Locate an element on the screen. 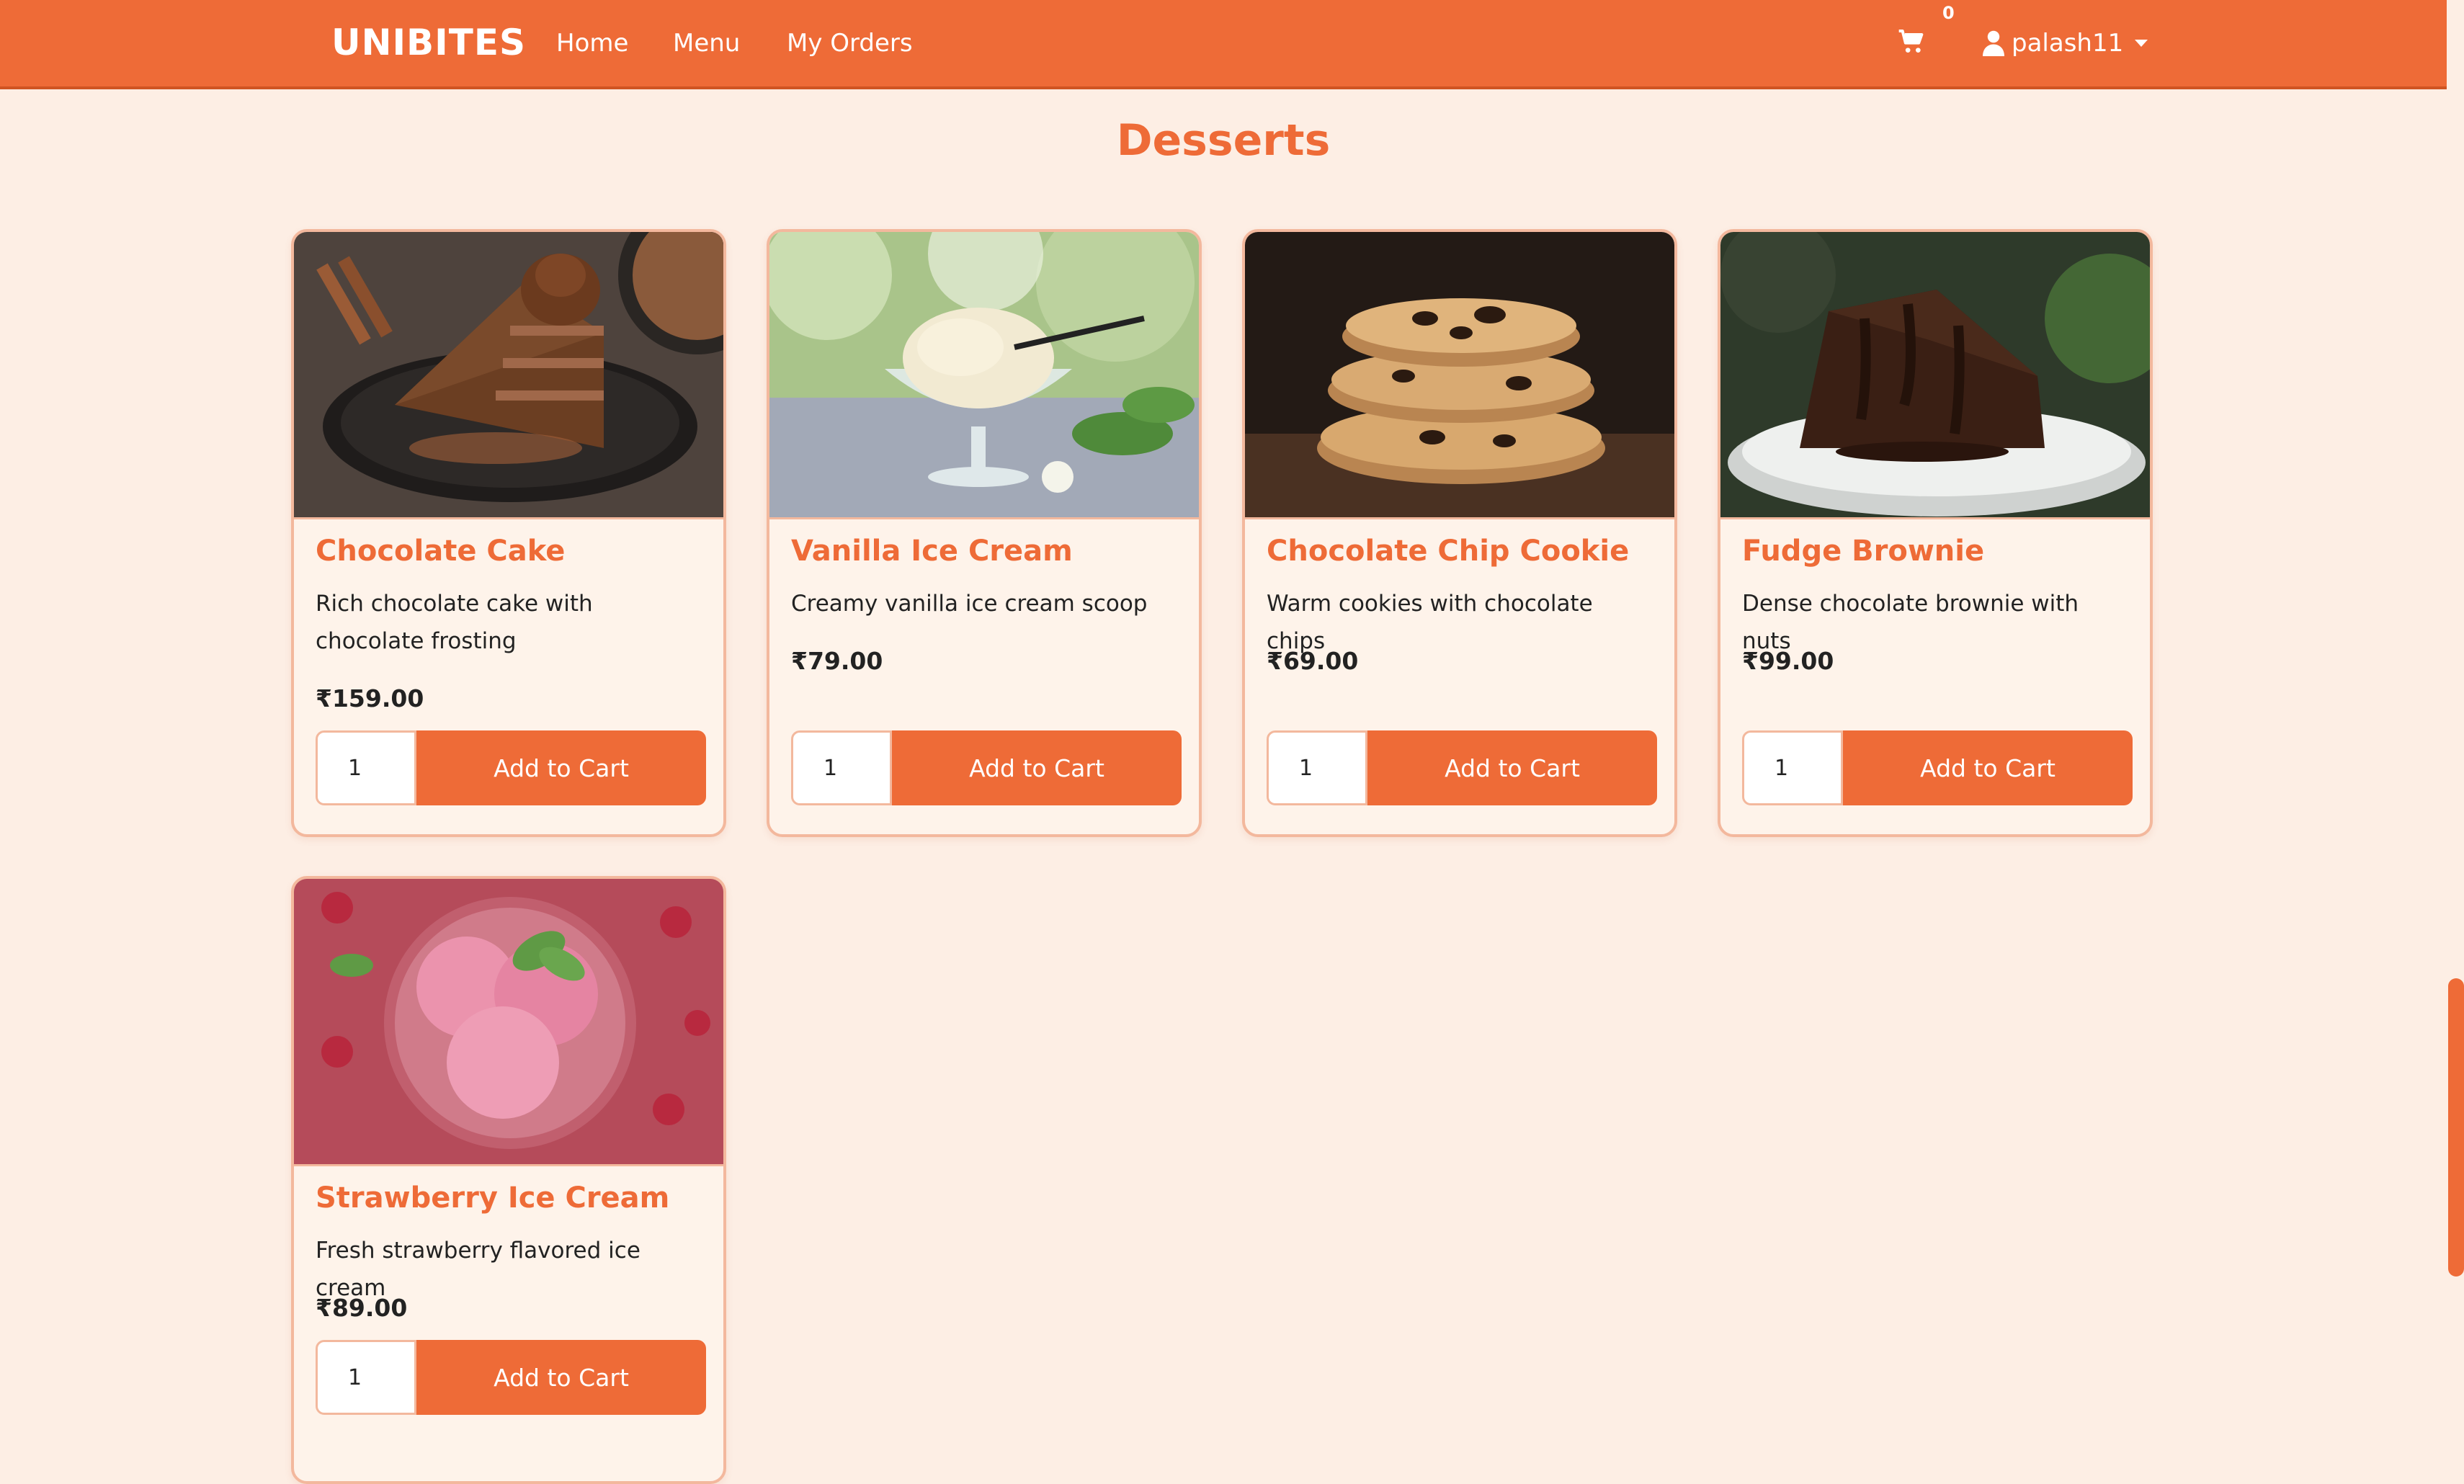  username-label: palash11 is located at coordinates (2068, 43).